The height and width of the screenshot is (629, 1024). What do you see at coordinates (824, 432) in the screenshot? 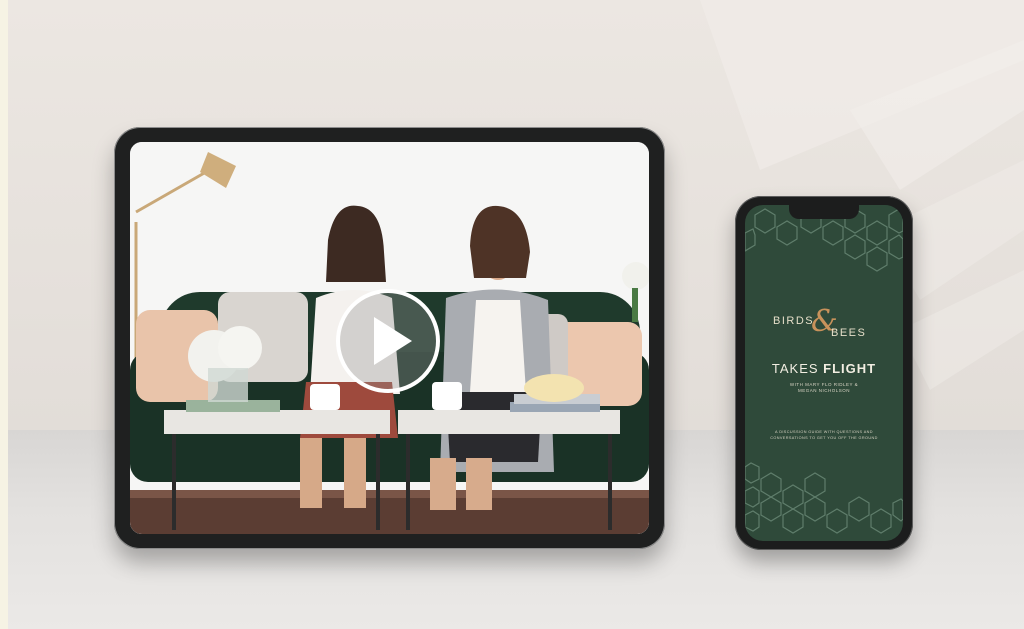
I see `tagline-line-1: A DISCUSSION GUIDE WITH QUESTIONS AND` at bounding box center [824, 432].